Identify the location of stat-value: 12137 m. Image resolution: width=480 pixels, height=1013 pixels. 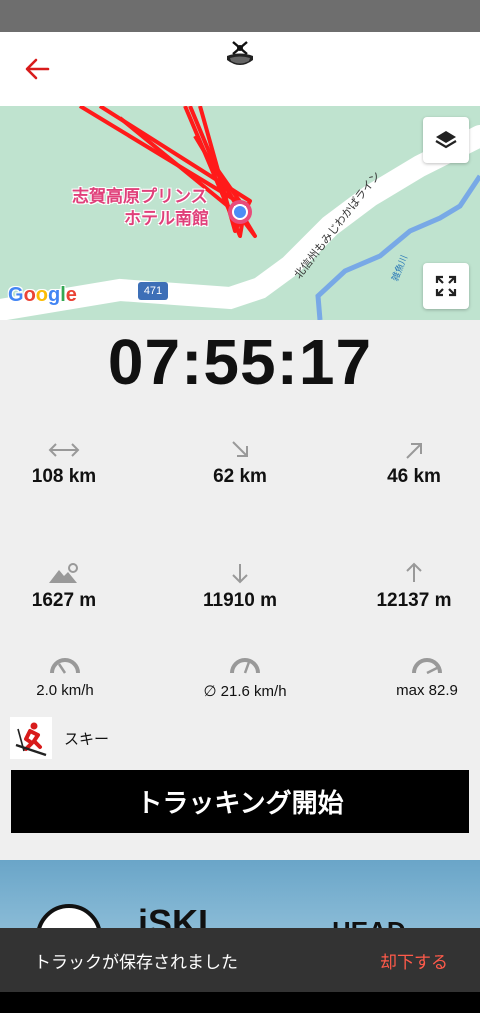
(414, 600).